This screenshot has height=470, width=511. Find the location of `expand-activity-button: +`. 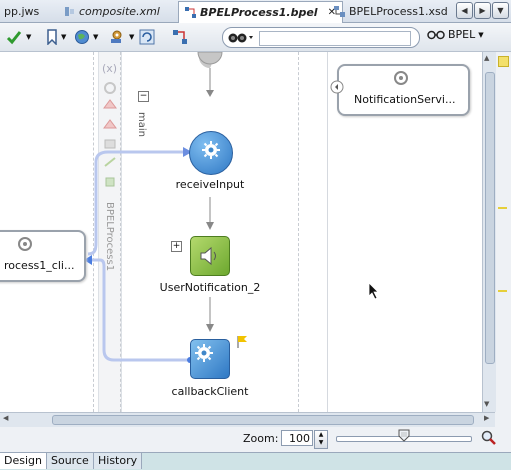

expand-activity-button: + is located at coordinates (176, 246).